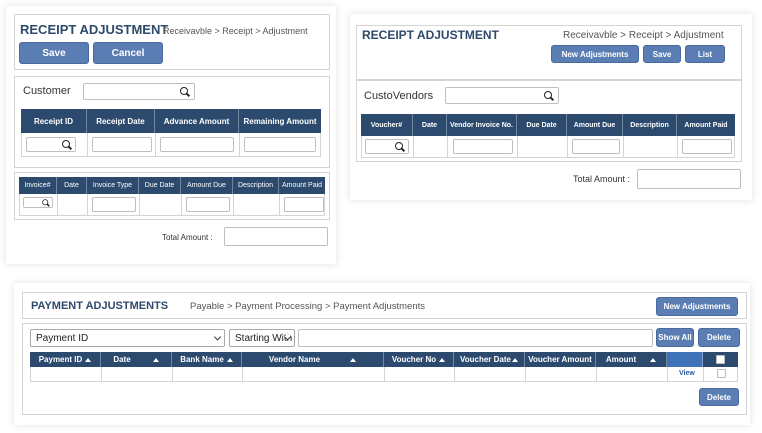 Image resolution: width=762 pixels, height=433 pixels. What do you see at coordinates (65, 359) in the screenshot?
I see `col-payment-id: Payment ID` at bounding box center [65, 359].